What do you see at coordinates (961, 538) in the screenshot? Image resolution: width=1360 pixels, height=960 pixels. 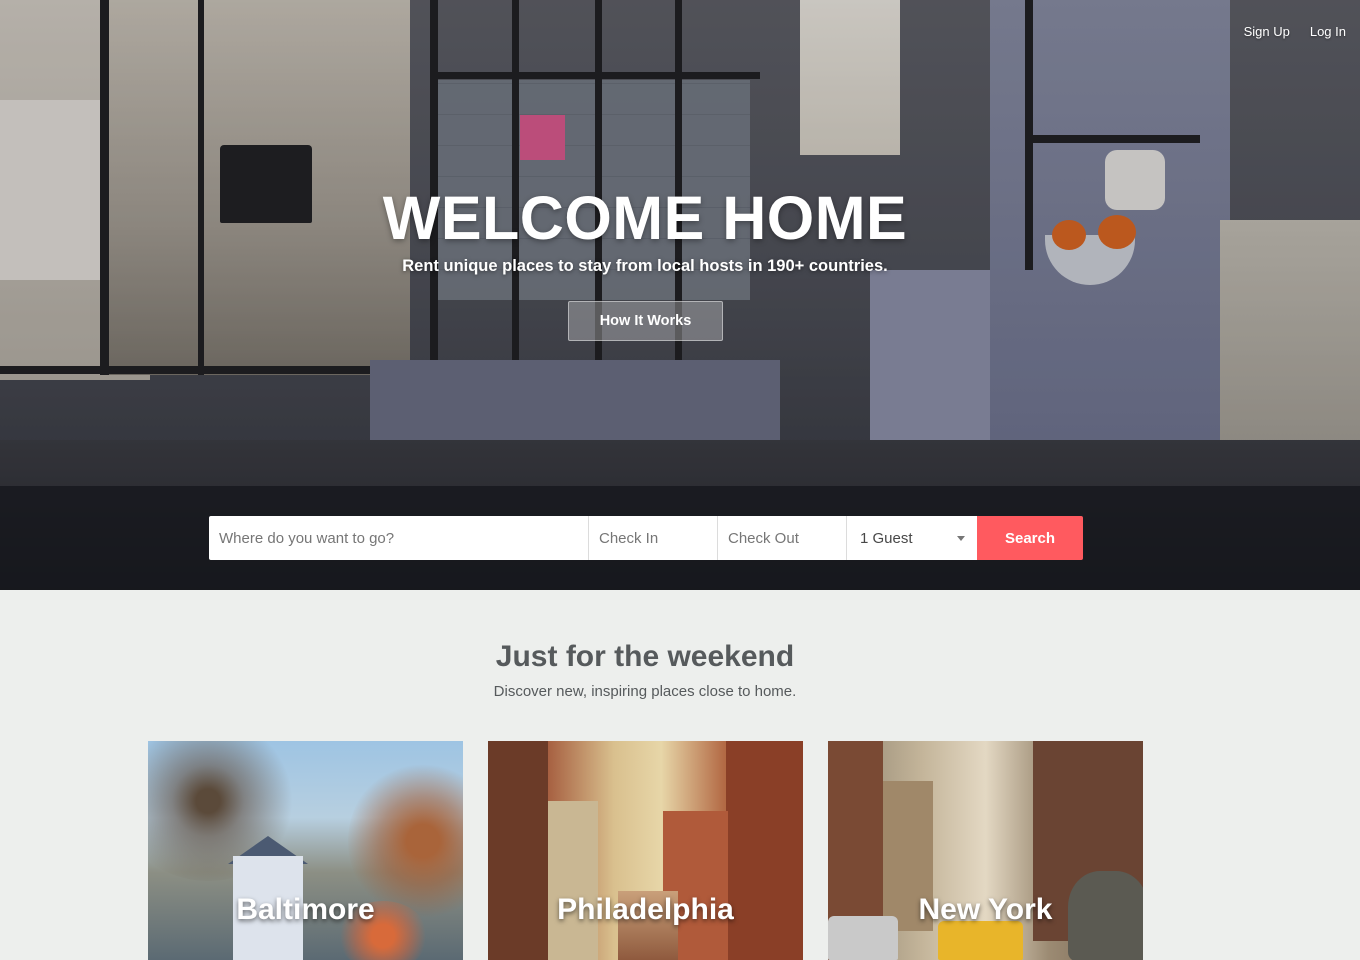 I see `caret-down-icon` at bounding box center [961, 538].